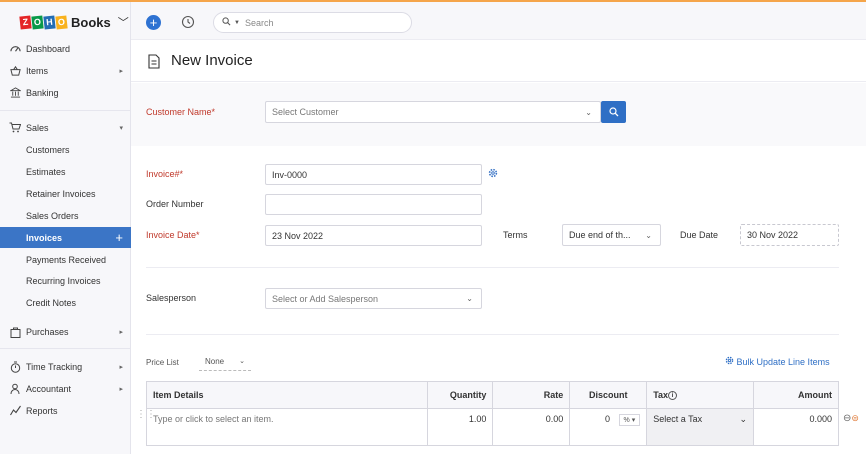  I want to click on caret-down-icon: ▾, so click(121, 128).